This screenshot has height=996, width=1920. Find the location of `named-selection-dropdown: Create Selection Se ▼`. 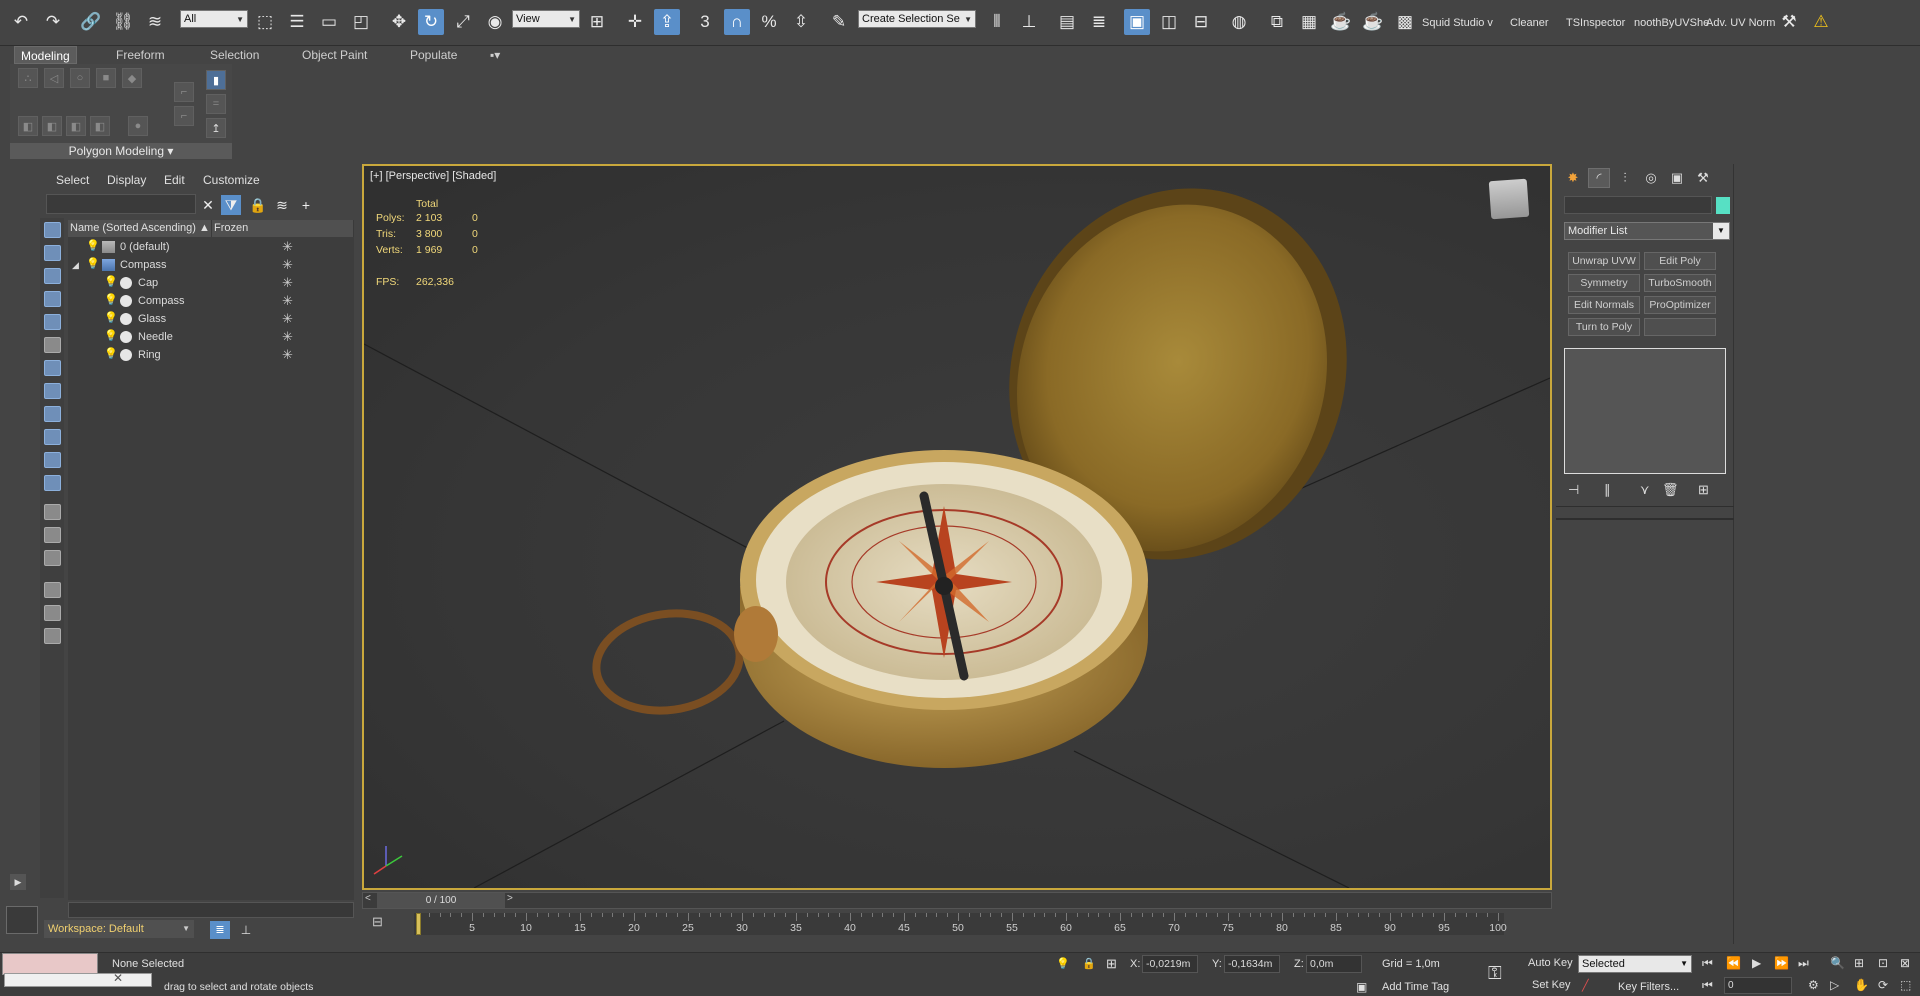

named-selection-dropdown: Create Selection Se ▼ is located at coordinates (917, 19).